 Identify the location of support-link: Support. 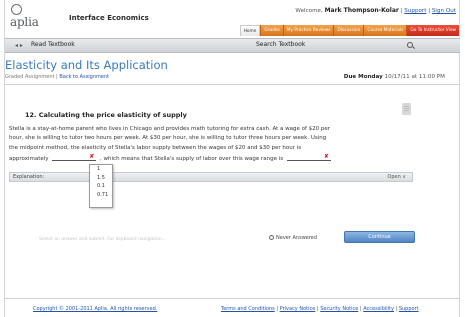
(415, 11).